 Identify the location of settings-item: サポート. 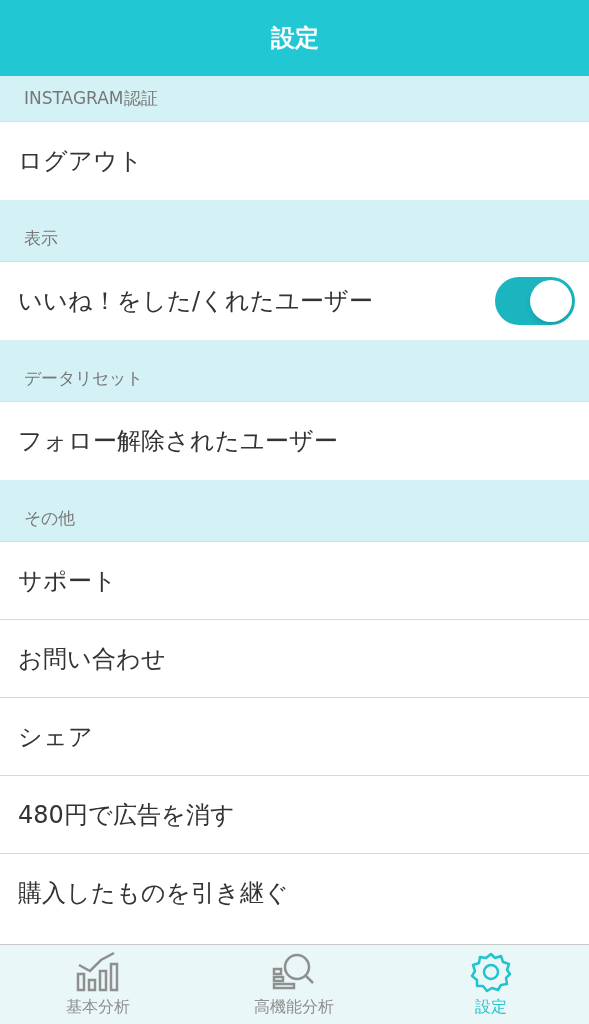
(67, 580).